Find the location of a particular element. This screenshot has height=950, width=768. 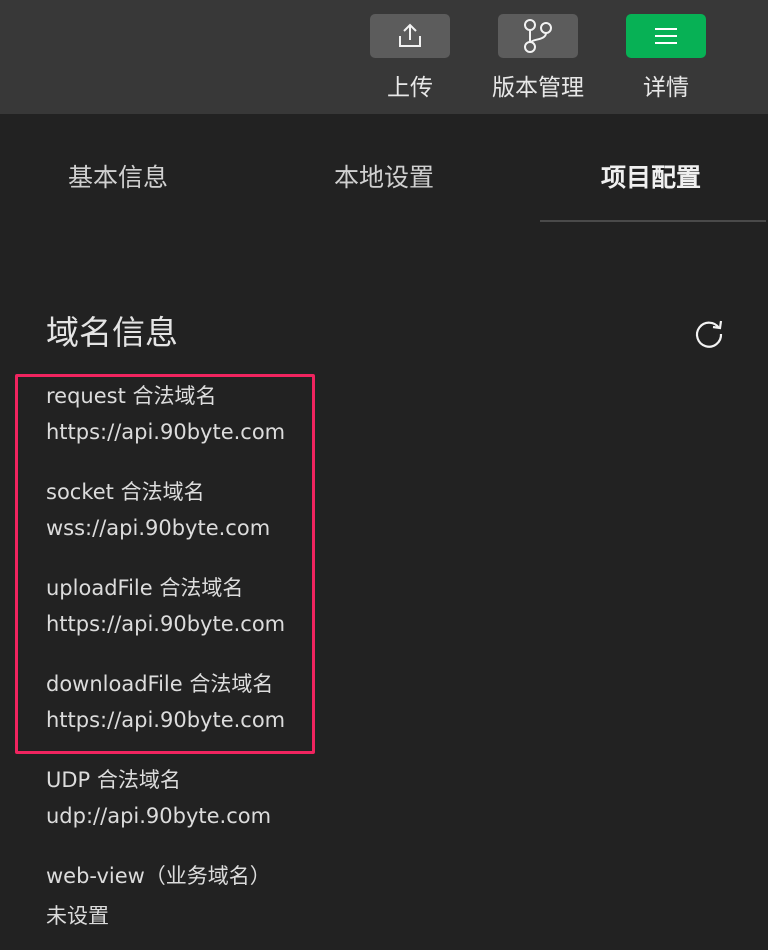

upload-button is located at coordinates (410, 36).